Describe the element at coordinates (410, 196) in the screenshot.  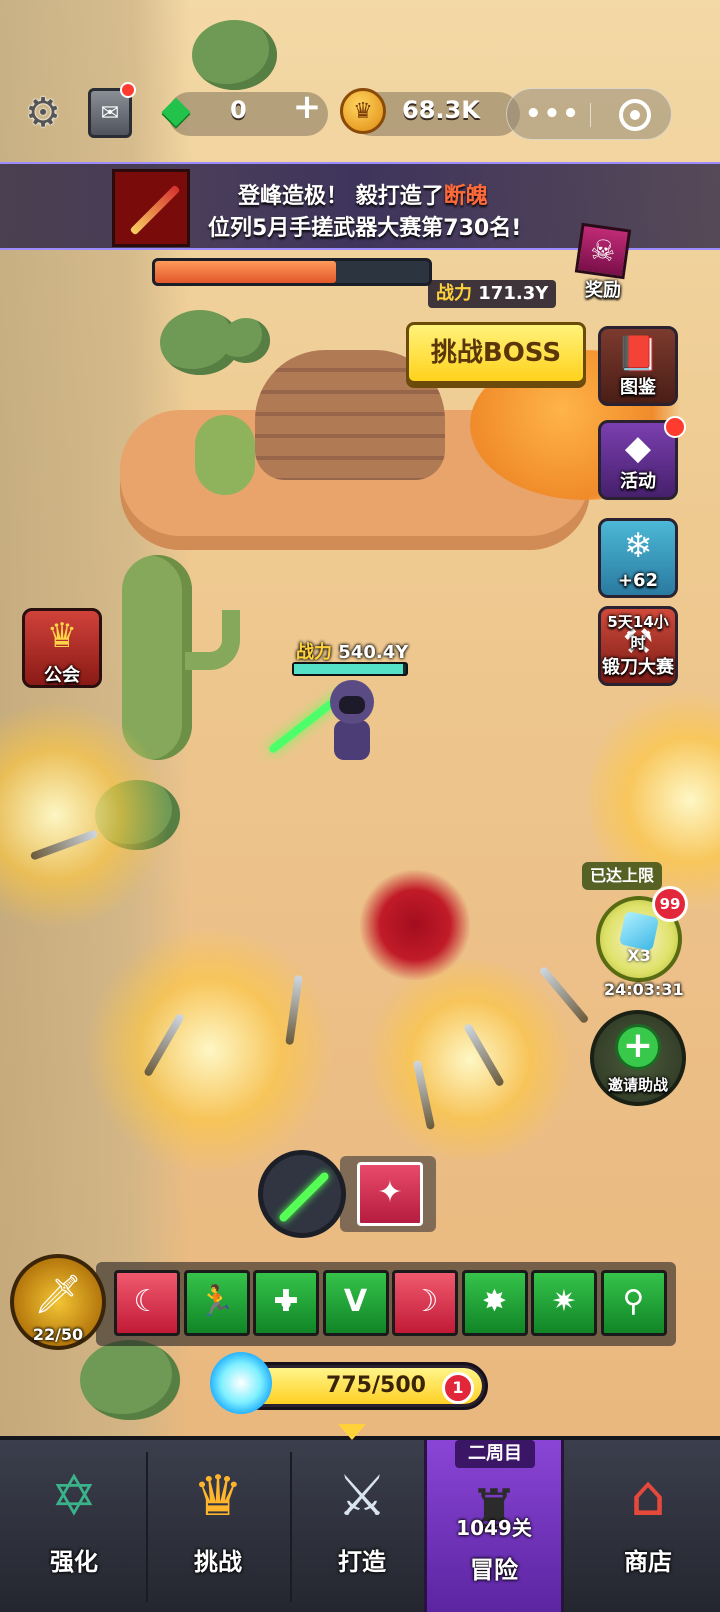
I see `announcement-verb: 打造了` at that location.